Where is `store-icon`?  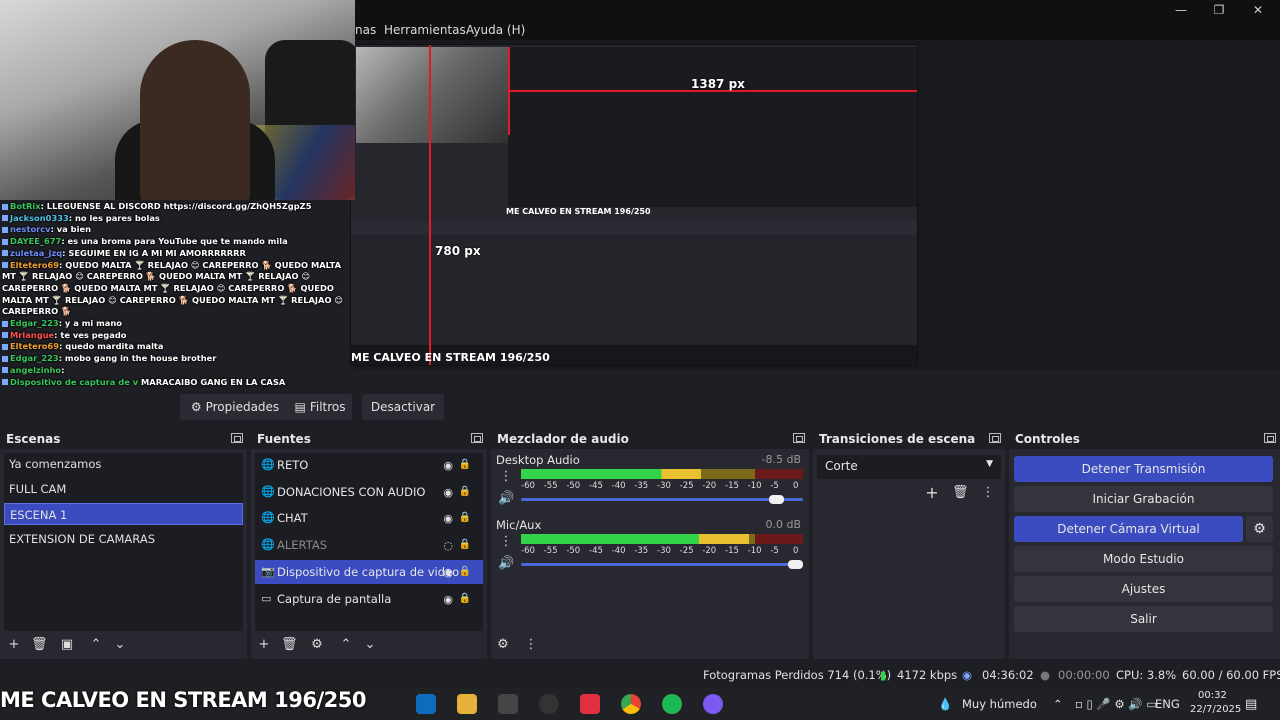
store-icon is located at coordinates (508, 704).